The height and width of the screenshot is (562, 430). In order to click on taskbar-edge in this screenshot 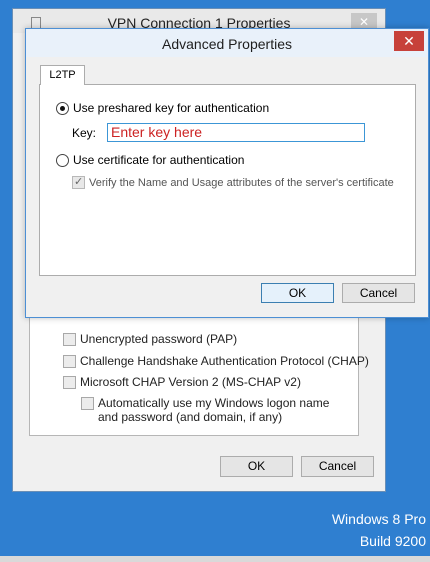, I will do `click(215, 559)`.